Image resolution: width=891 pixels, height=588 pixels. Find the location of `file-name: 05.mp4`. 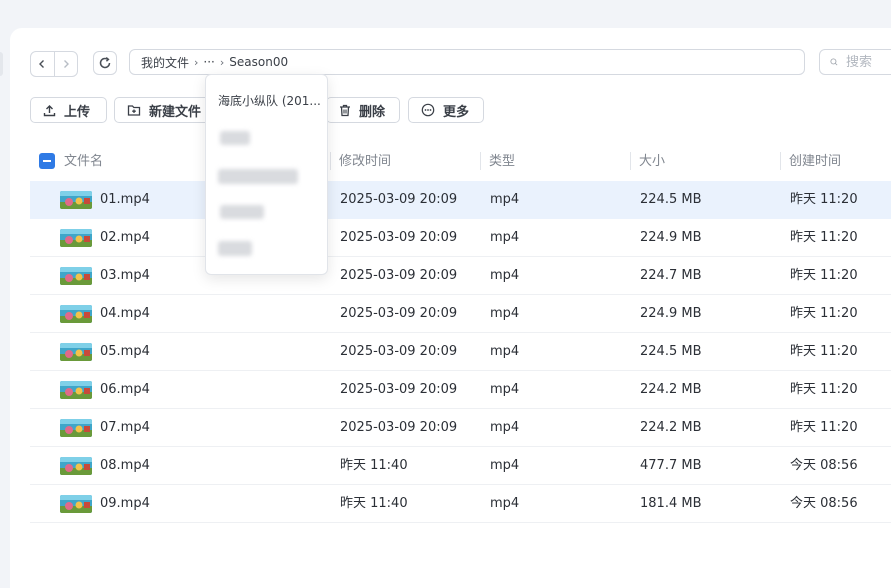

file-name: 05.mp4 is located at coordinates (125, 351).